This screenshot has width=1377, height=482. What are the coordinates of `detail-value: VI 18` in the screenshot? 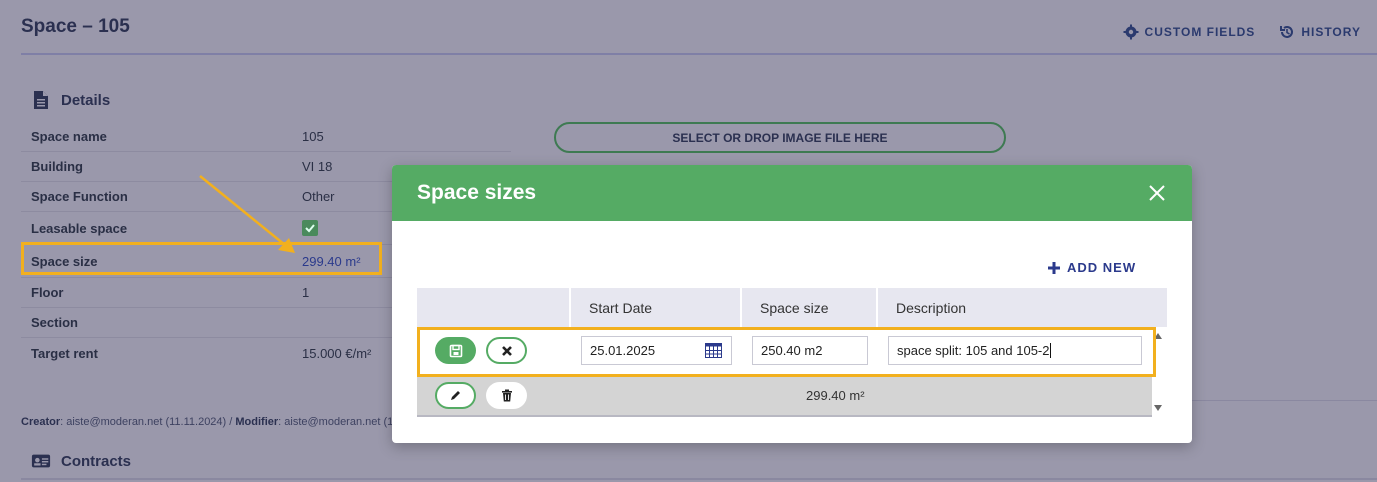 It's located at (317, 166).